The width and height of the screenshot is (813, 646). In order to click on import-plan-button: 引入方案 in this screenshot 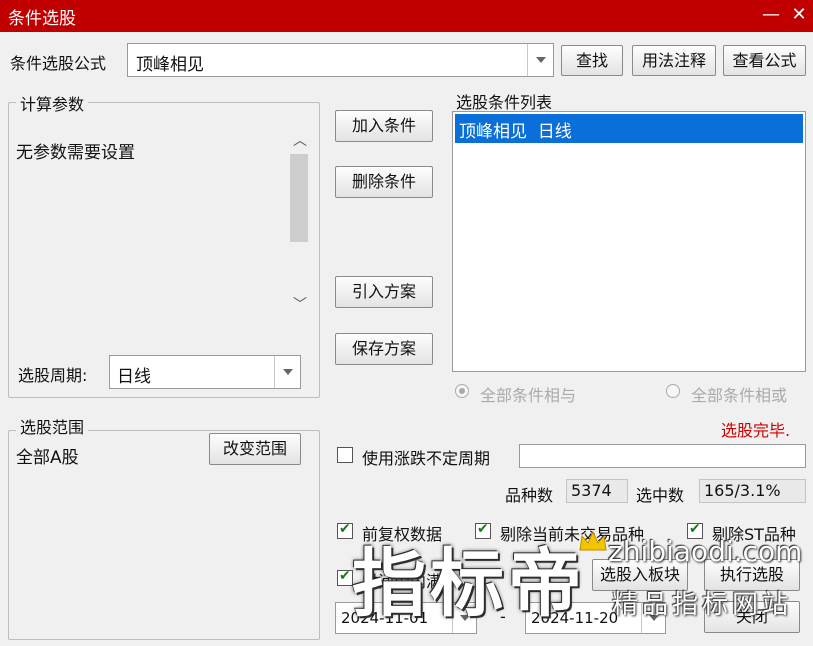, I will do `click(384, 292)`.